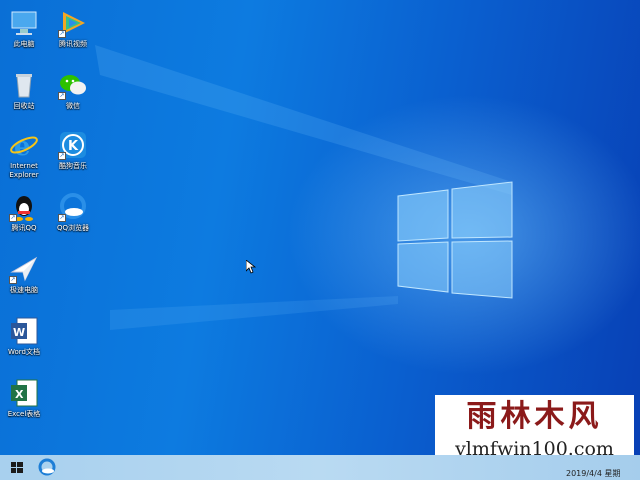  What do you see at coordinates (24, 414) in the screenshot?
I see `desktop-icon-label: Excel表格` at bounding box center [24, 414].